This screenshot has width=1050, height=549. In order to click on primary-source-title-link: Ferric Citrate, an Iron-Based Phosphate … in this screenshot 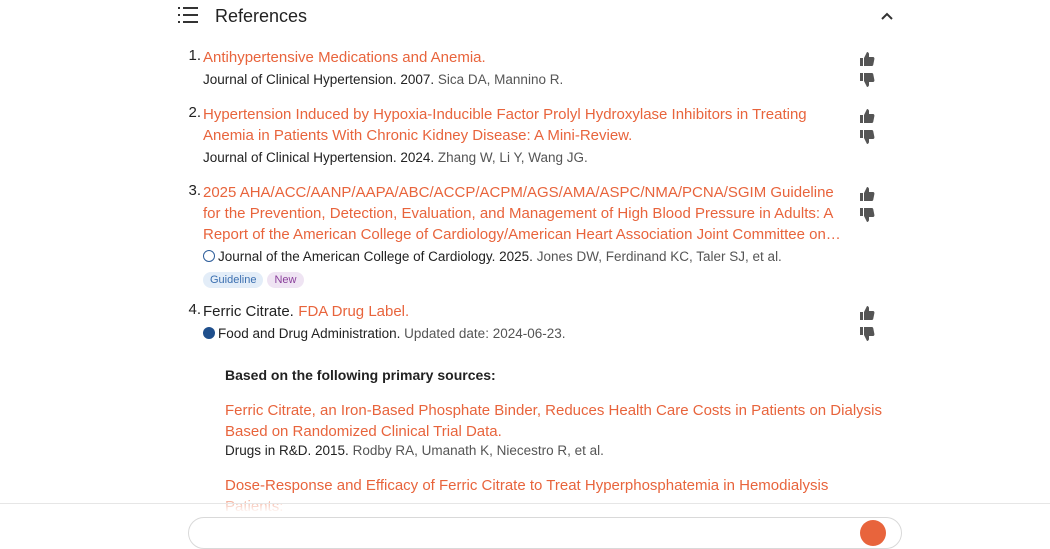, I will do `click(553, 421)`.